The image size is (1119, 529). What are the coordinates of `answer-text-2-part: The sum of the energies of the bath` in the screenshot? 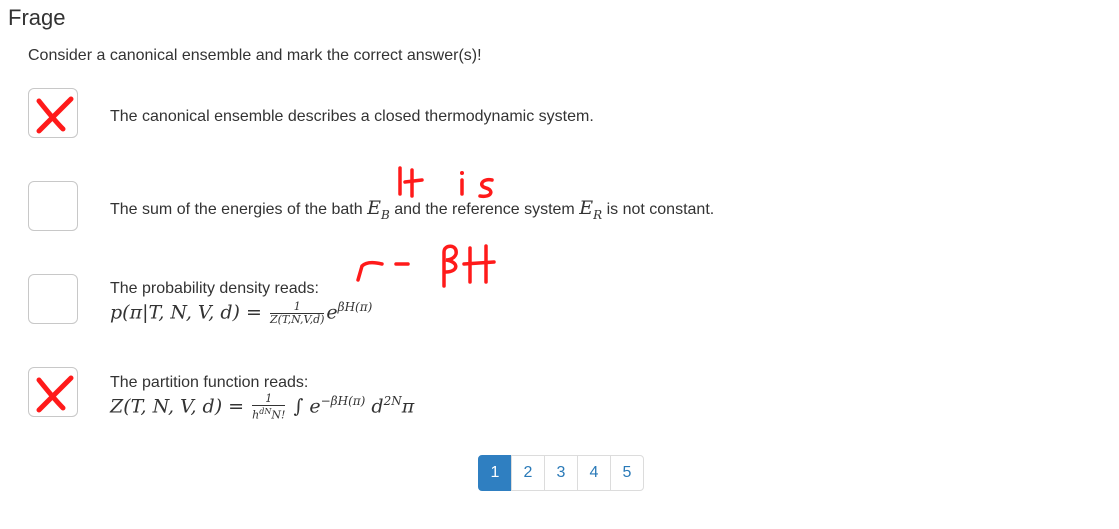 It's located at (236, 209).